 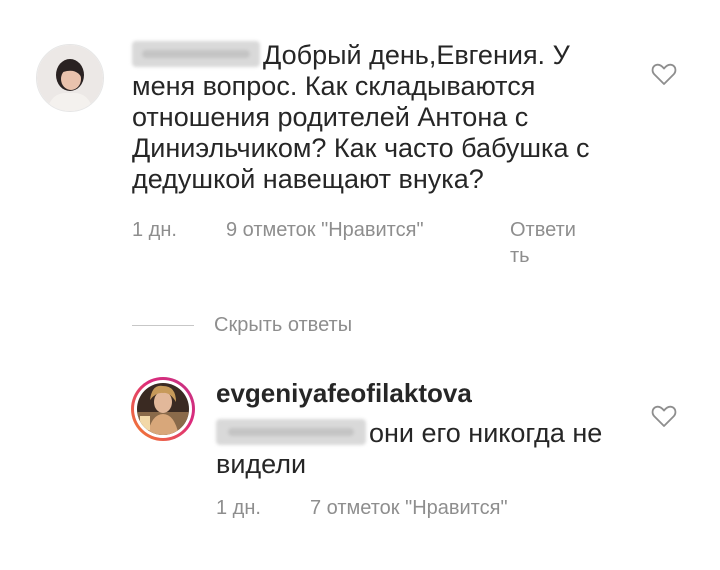 What do you see at coordinates (163, 325) in the screenshot?
I see `hide-replies-divider` at bounding box center [163, 325].